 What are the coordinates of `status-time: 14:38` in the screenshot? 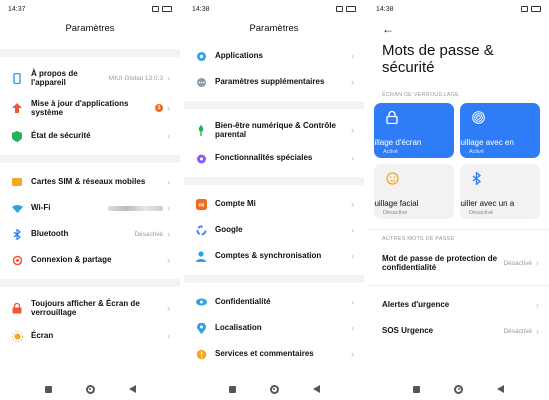 It's located at (385, 9).